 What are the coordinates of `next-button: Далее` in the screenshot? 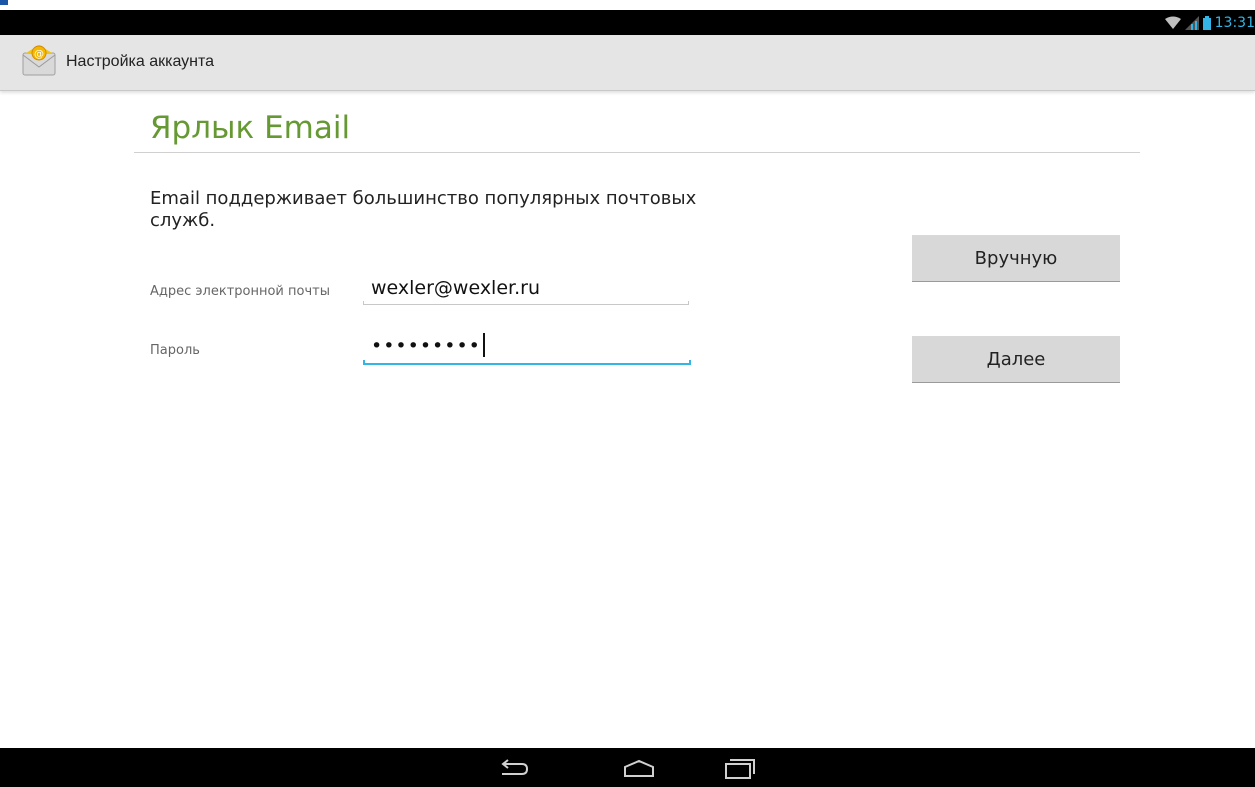 It's located at (1016, 359).